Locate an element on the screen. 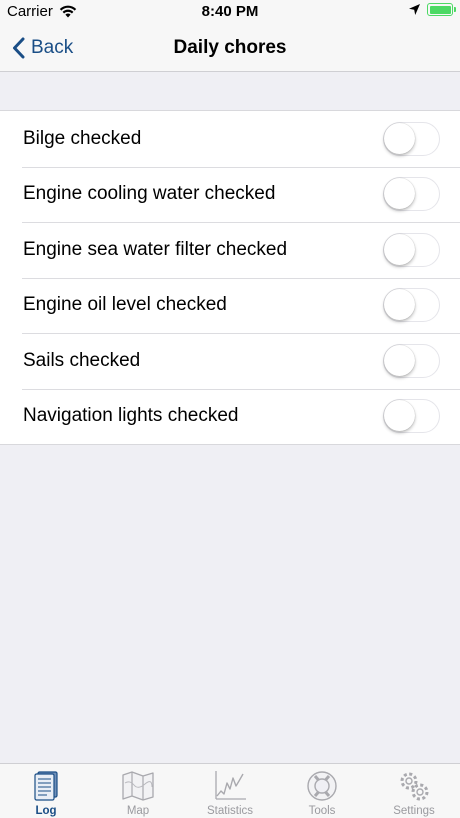 The width and height of the screenshot is (460, 818). engine-sea-water-filter-toggle is located at coordinates (411, 249).